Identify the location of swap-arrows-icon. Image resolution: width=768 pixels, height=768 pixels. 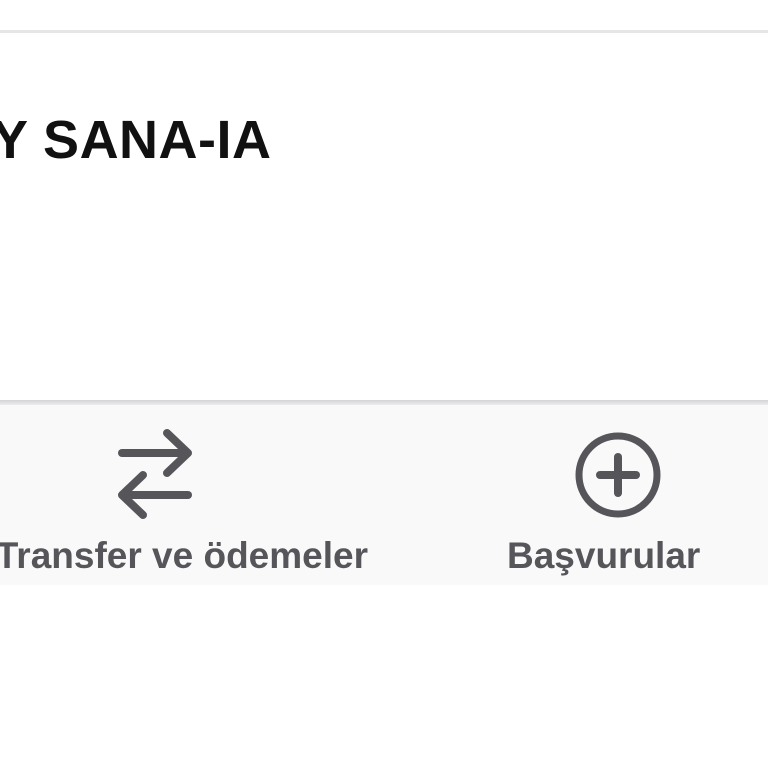
(155, 474).